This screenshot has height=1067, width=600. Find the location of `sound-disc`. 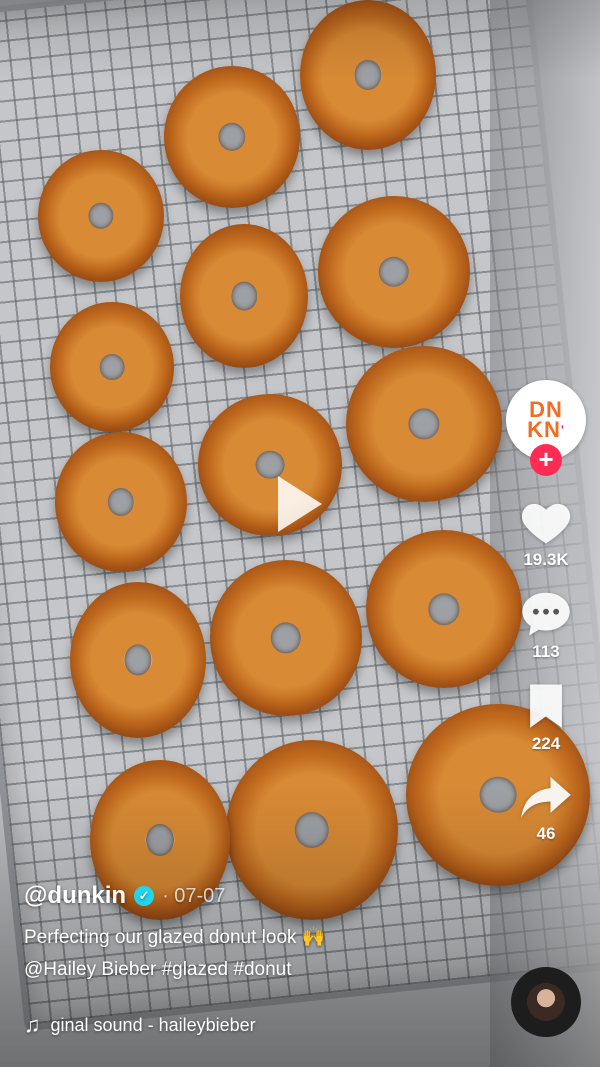

sound-disc is located at coordinates (546, 1002).